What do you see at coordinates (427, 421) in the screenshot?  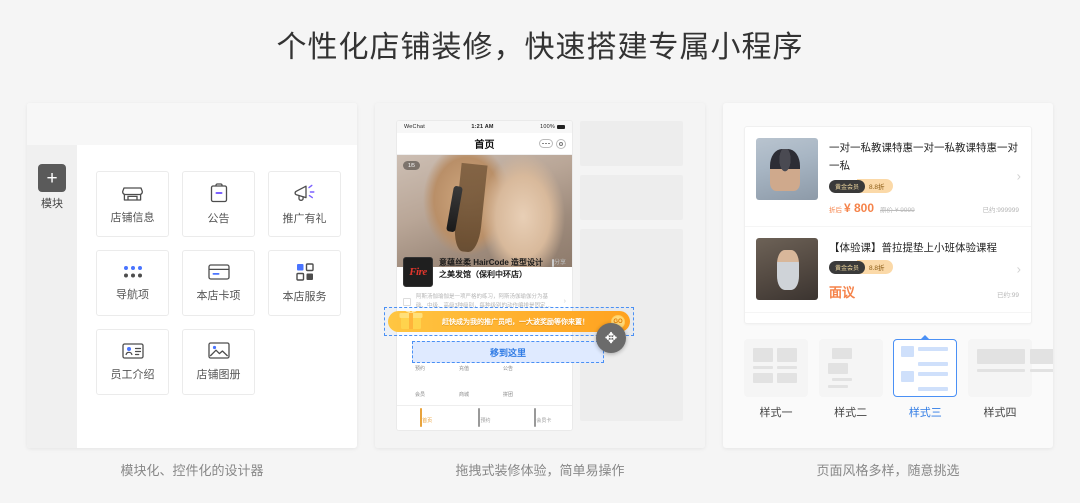 I see `tab-label: 首页` at bounding box center [427, 421].